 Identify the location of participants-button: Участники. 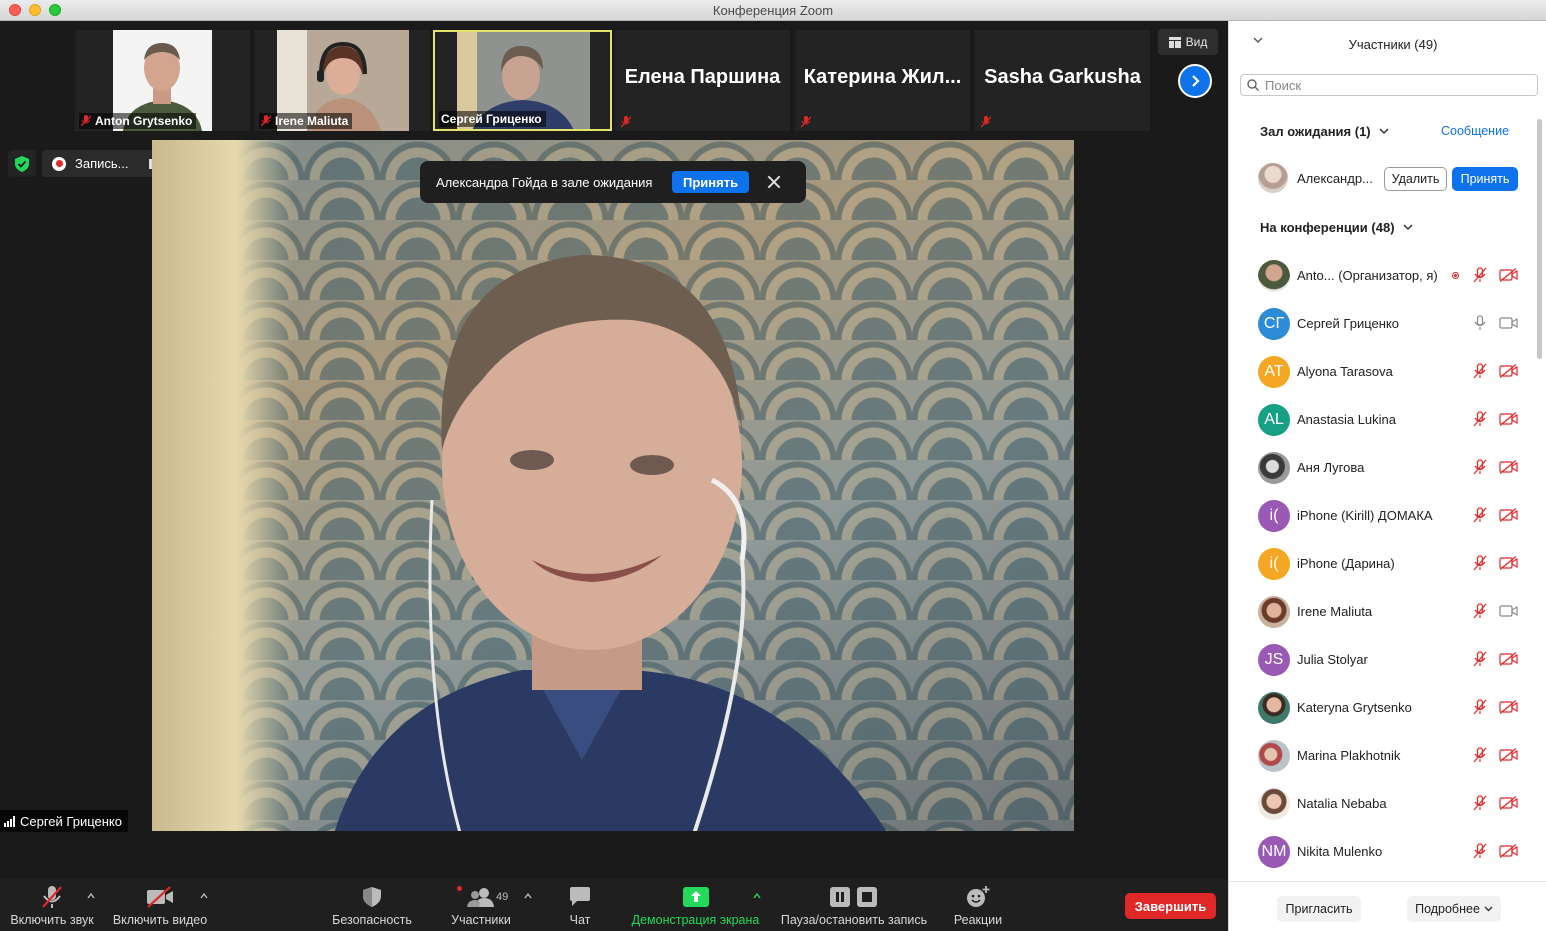
(481, 905).